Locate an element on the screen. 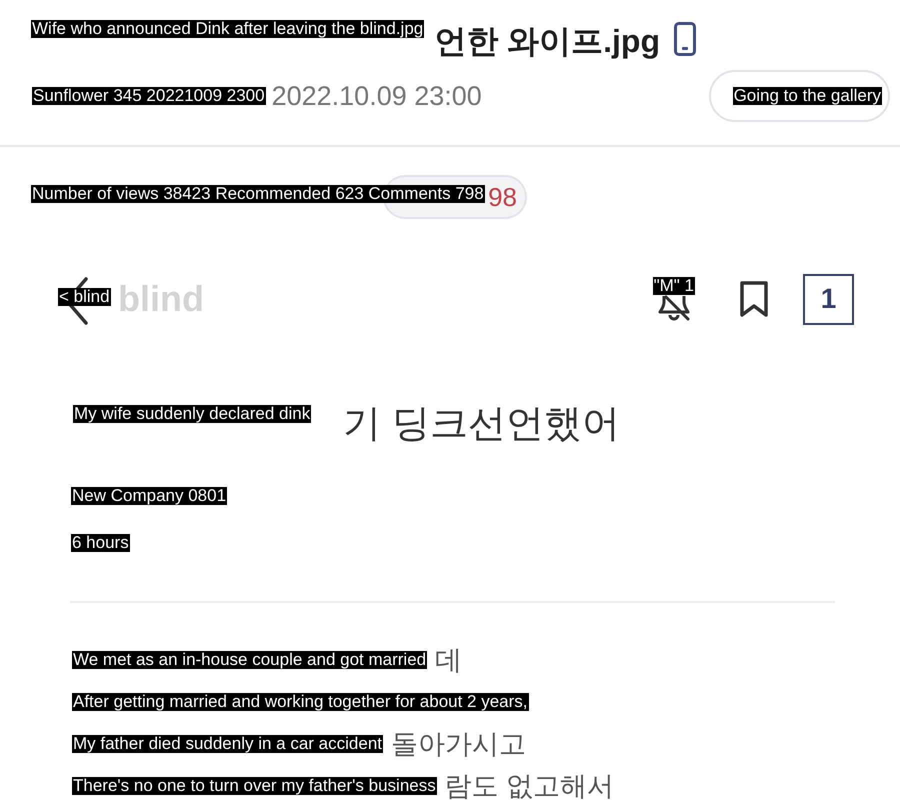 The width and height of the screenshot is (900, 800). body-line-translation: We met as an in-house couple and got married is located at coordinates (250, 660).